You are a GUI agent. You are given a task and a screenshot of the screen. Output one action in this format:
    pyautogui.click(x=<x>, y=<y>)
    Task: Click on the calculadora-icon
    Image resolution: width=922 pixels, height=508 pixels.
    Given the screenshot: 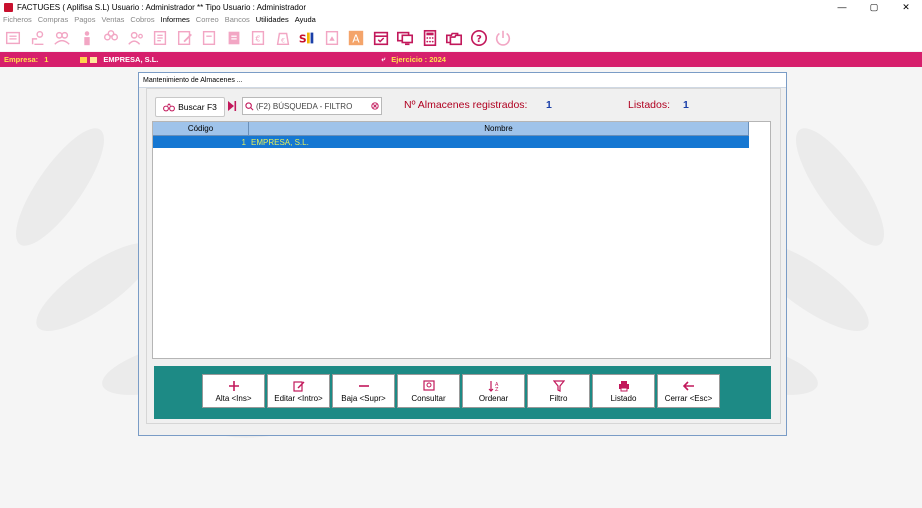 What is the action you would take?
    pyautogui.click(x=430, y=38)
    